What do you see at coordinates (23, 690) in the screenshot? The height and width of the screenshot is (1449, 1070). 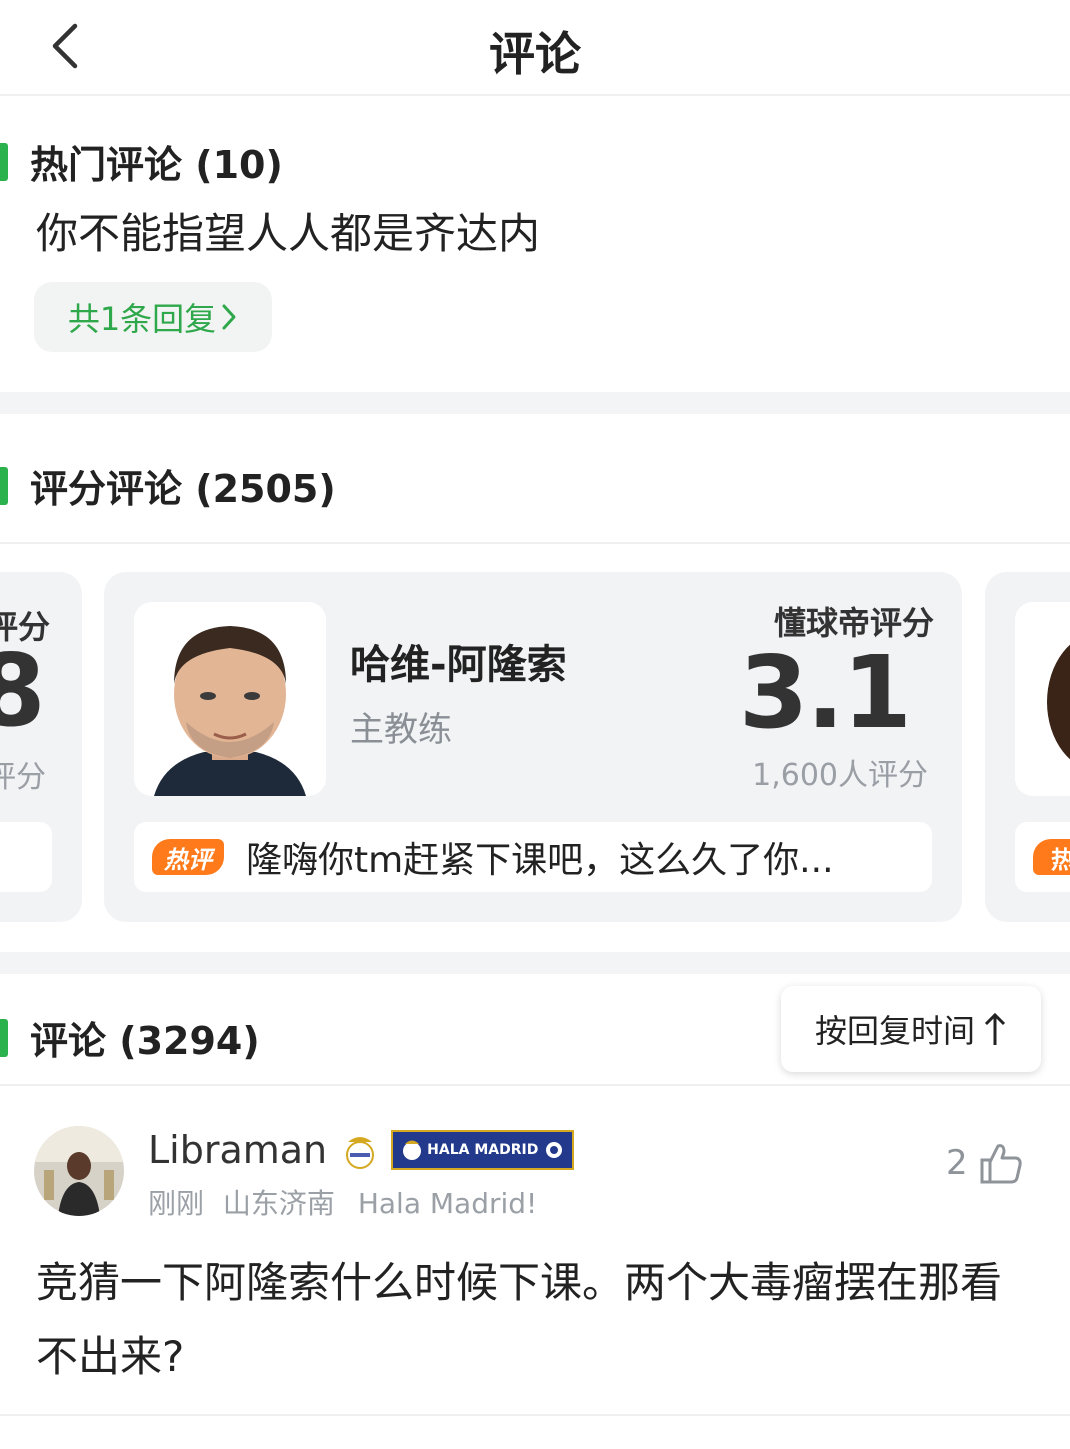 I see `score-value: 8` at bounding box center [23, 690].